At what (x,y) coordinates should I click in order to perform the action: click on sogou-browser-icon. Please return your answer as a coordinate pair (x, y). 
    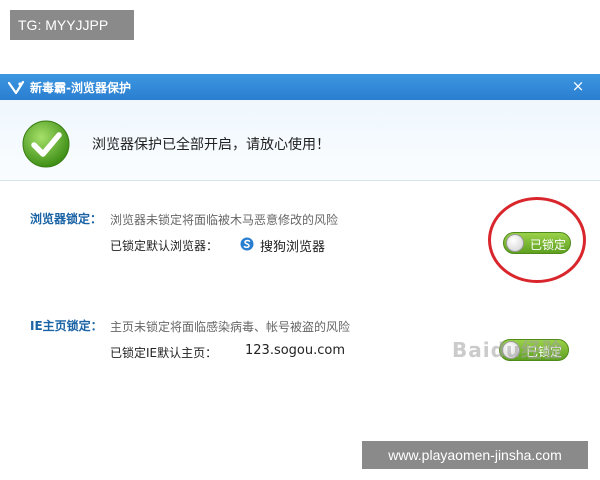
    Looking at the image, I should click on (247, 244).